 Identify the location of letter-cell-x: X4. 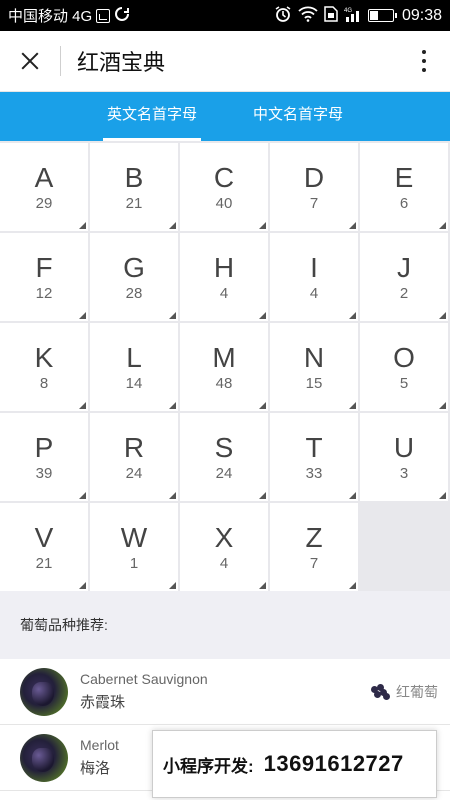
(224, 547).